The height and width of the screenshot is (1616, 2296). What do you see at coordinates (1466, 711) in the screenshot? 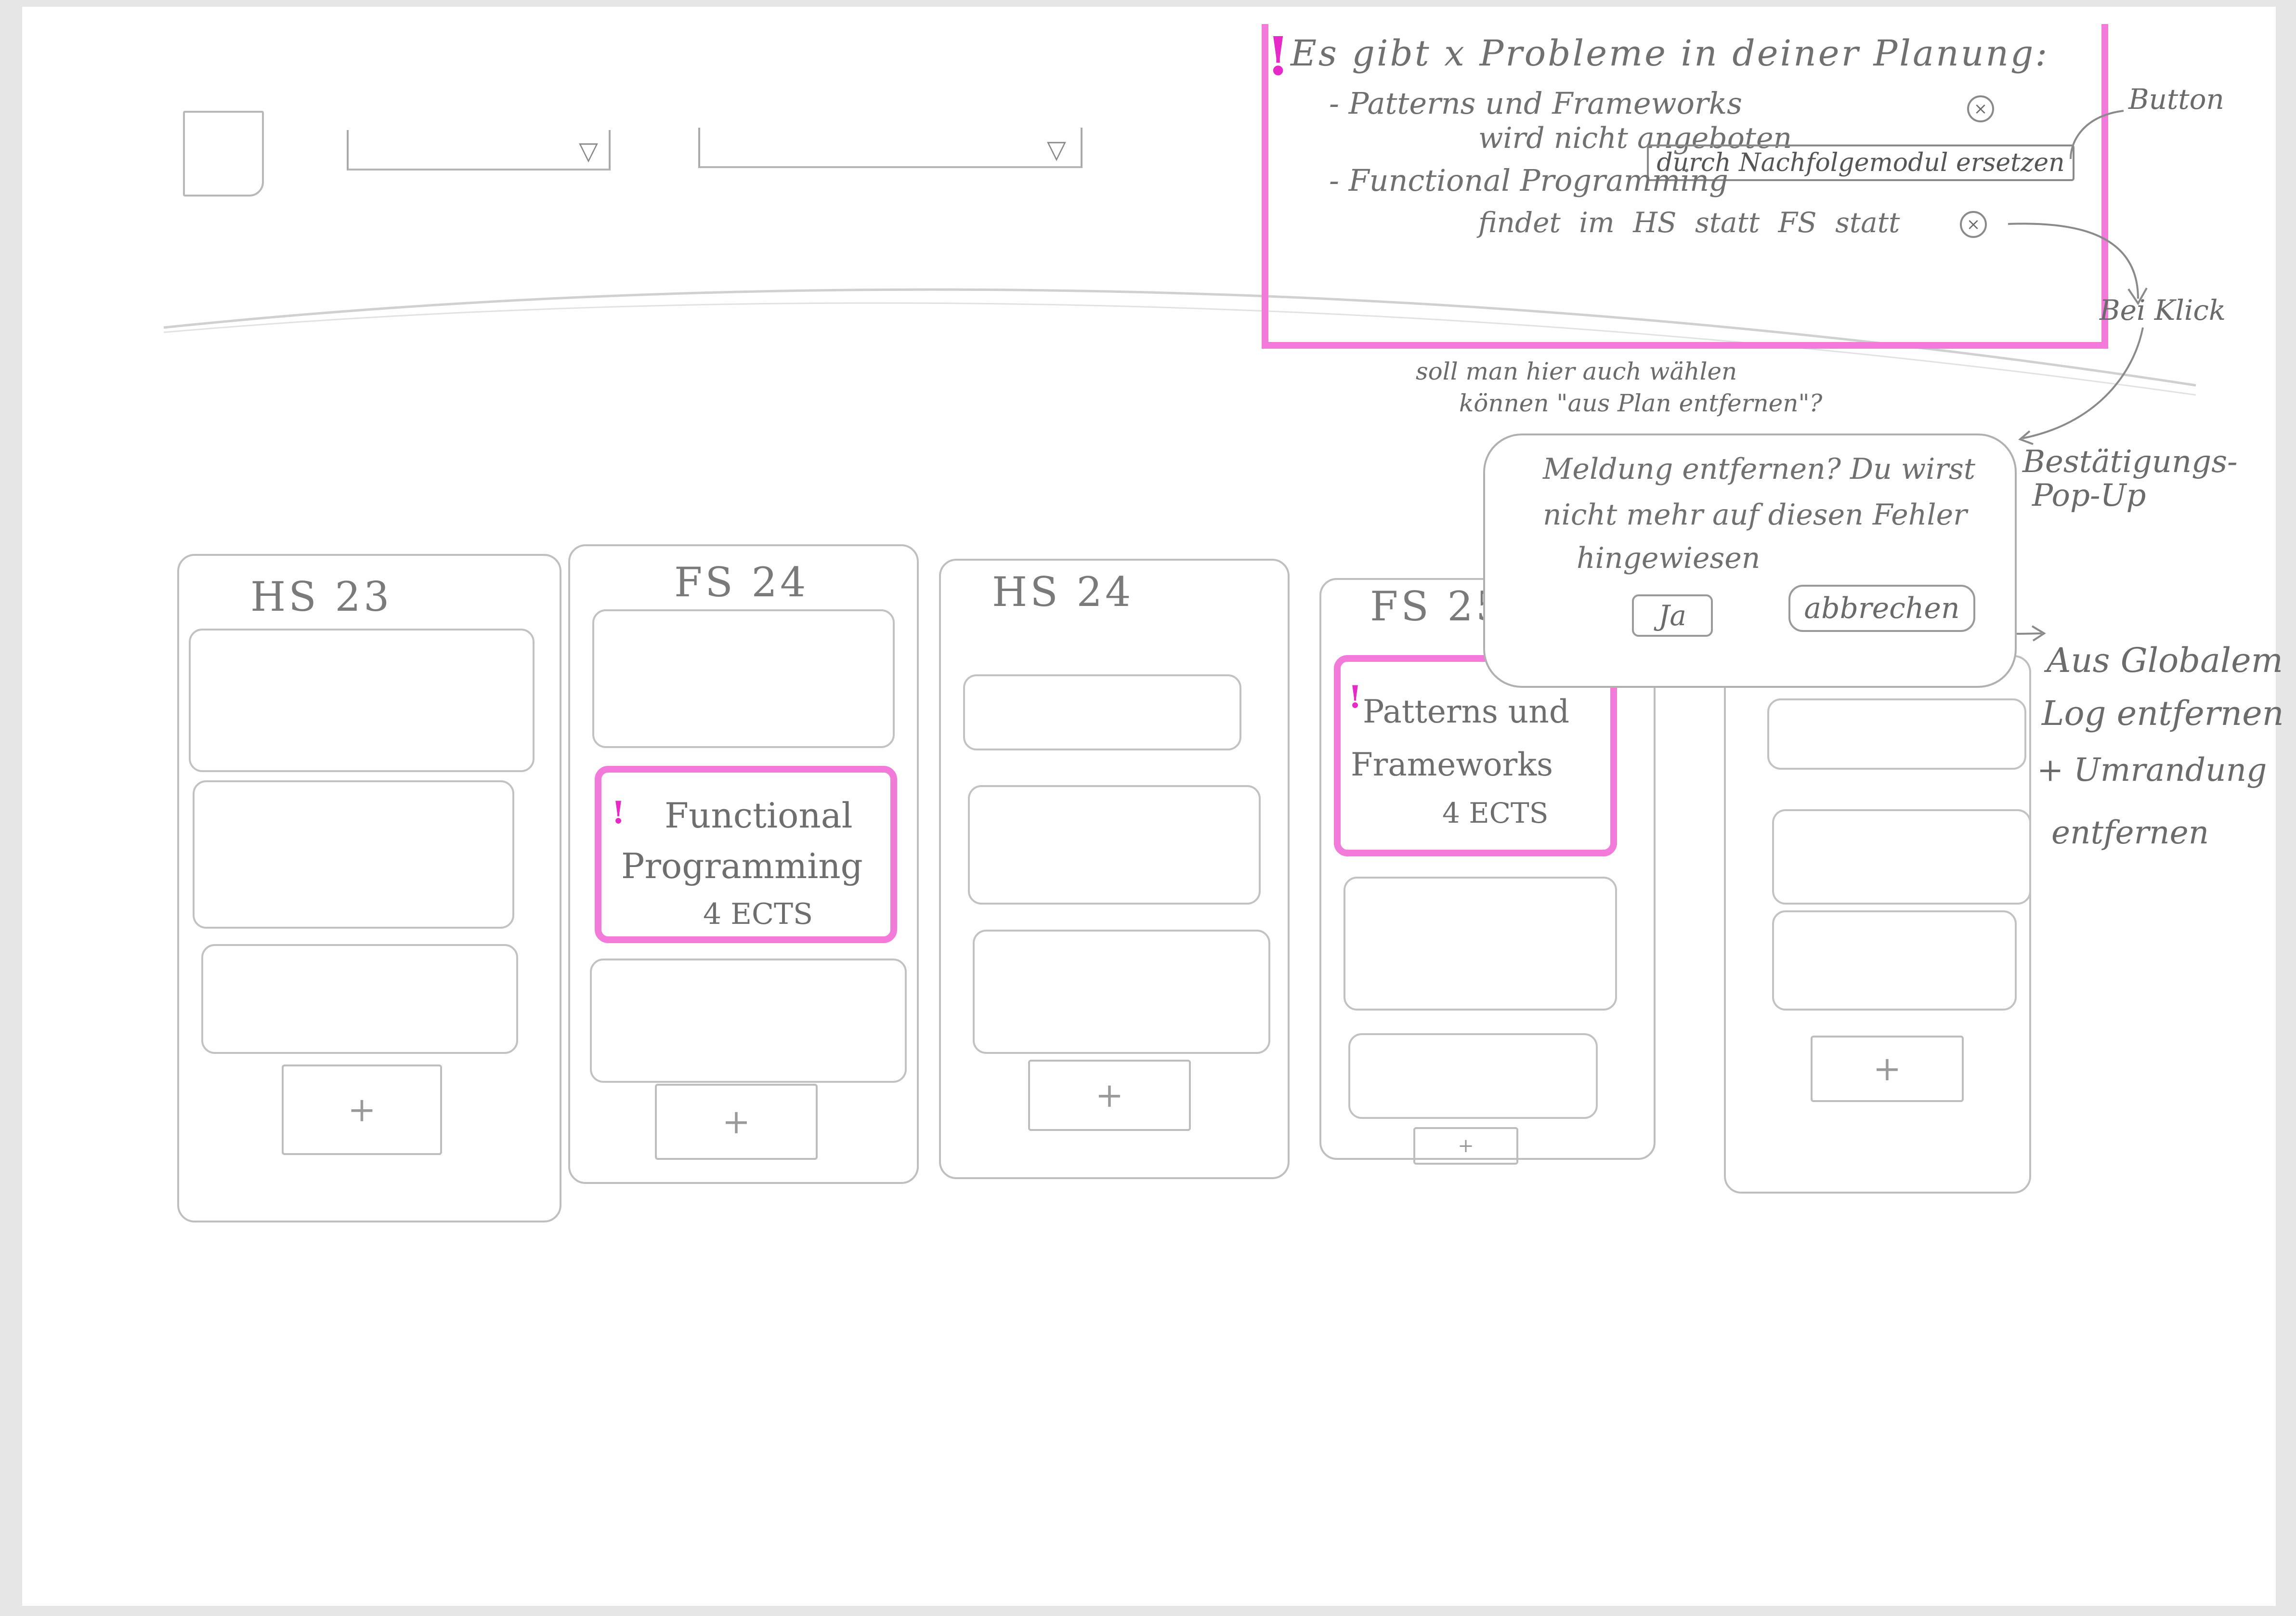
I see `course-name-line1: Patterns und` at bounding box center [1466, 711].